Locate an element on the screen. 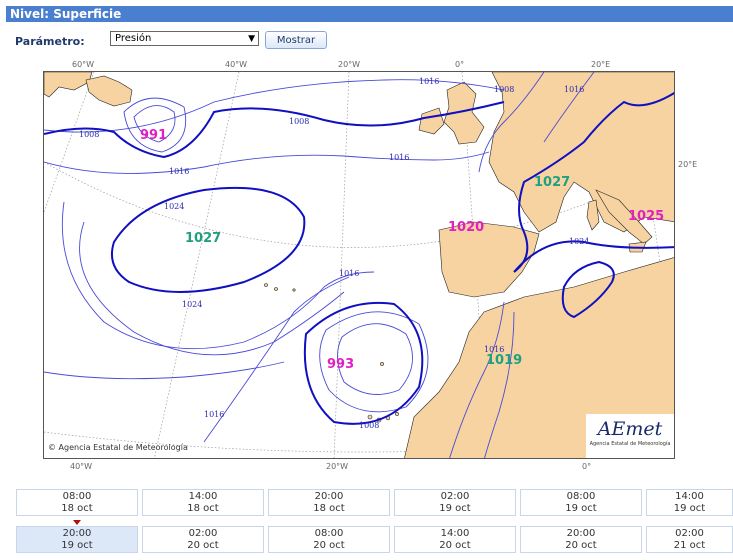 The width and height of the screenshot is (733, 560). selected-time-marker-icon is located at coordinates (77, 522).